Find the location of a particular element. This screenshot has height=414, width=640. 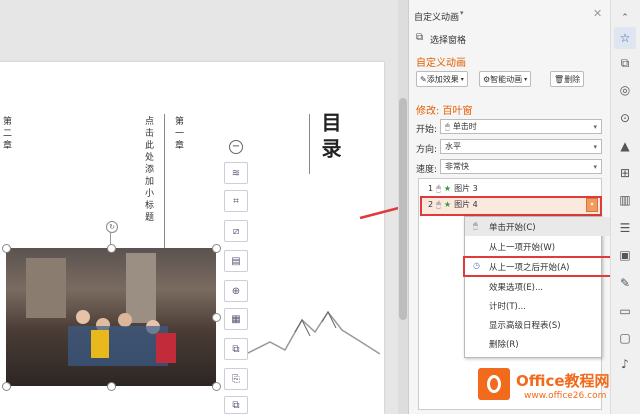

animation-star-icon: ☆ is located at coordinates (625, 38).